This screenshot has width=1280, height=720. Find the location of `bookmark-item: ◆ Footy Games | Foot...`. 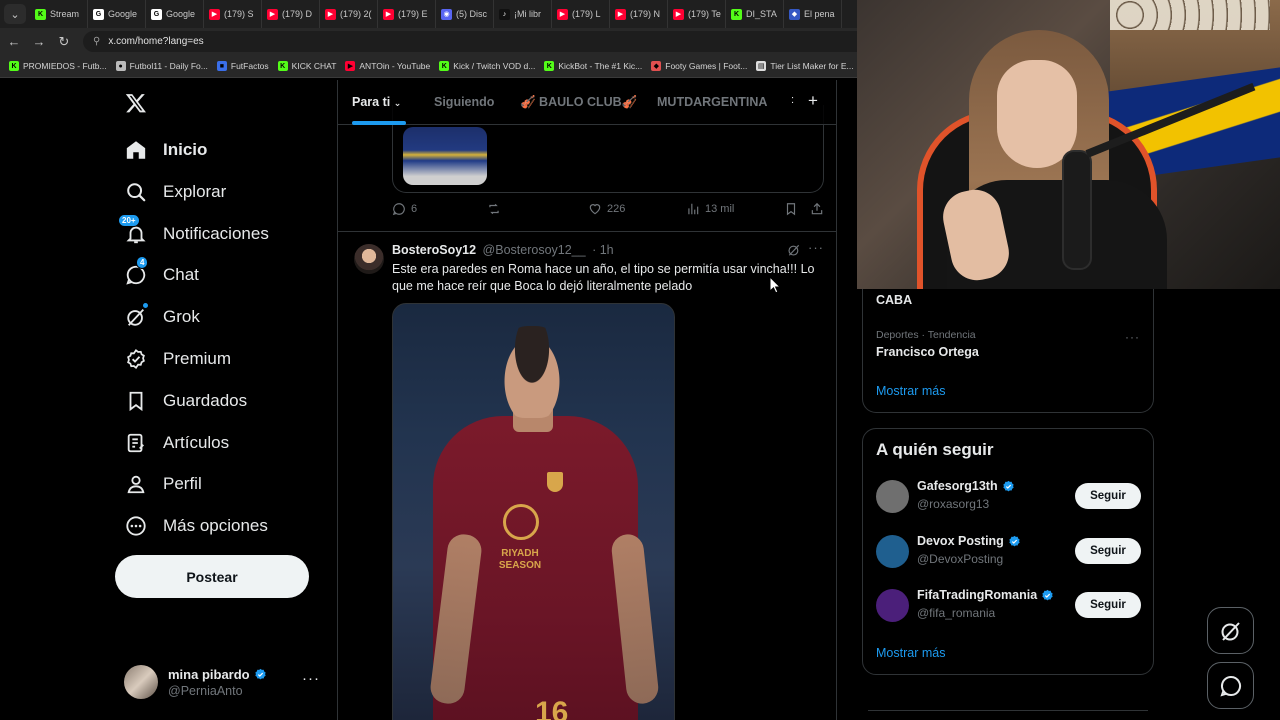

bookmark-item: ◆ Footy Games | Foot... is located at coordinates (699, 66).